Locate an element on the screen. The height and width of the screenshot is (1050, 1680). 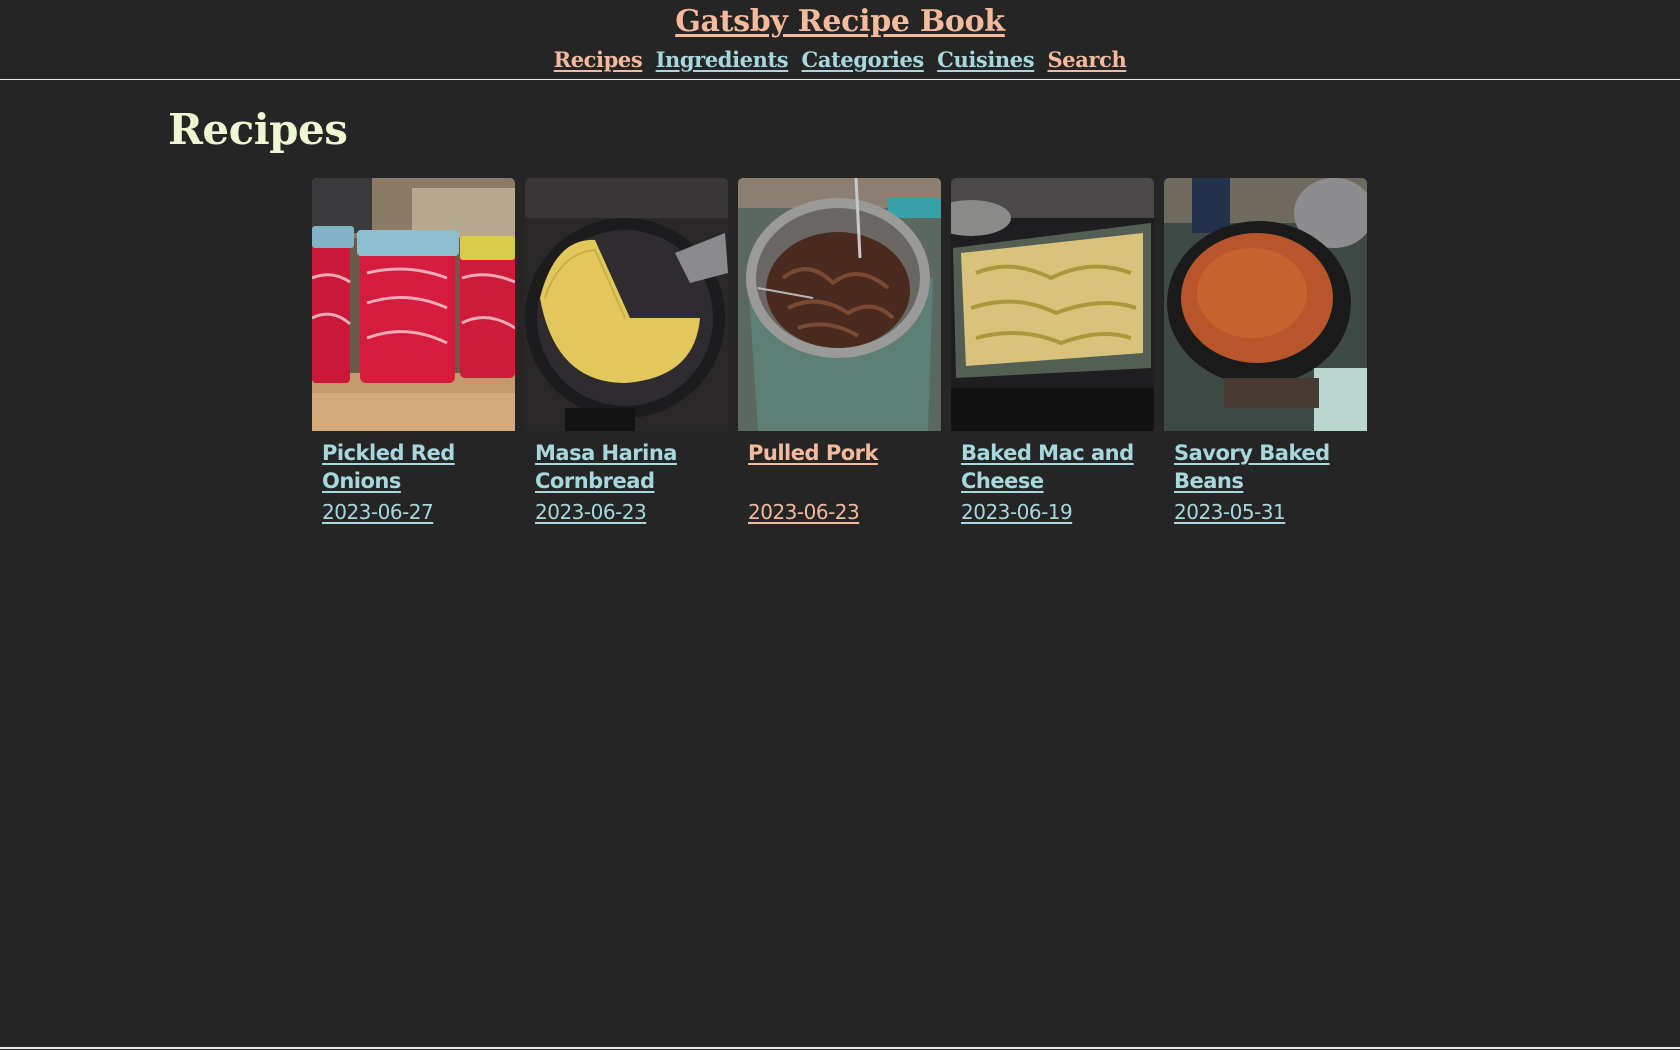
recipe-card: Pulled Pork 2023-06-23 is located at coordinates (839, 351).